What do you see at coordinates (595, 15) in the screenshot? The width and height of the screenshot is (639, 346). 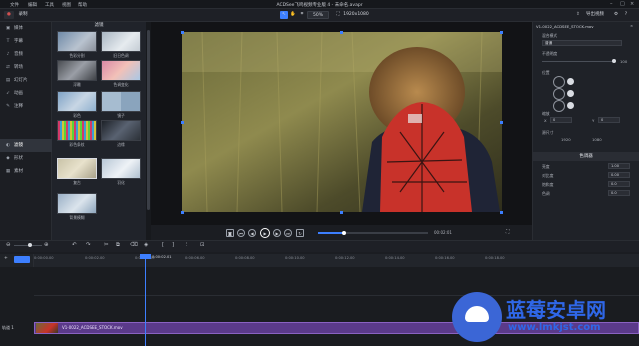 I see `export-button: 导出视频` at bounding box center [595, 15].